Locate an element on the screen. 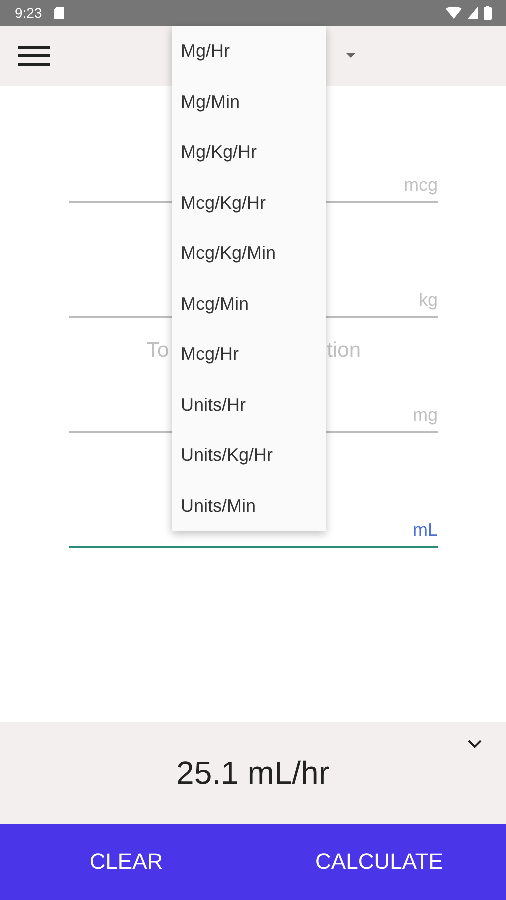 The width and height of the screenshot is (506, 900). menu-item: Units/Min is located at coordinates (249, 505).